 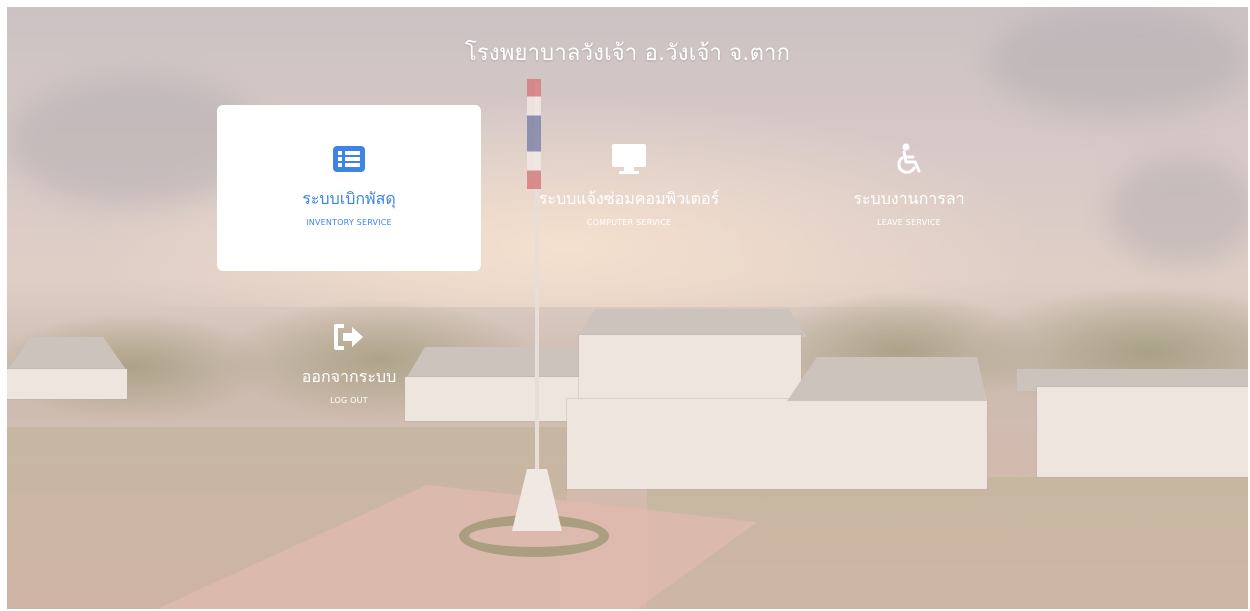 What do you see at coordinates (349, 159) in the screenshot?
I see `list-icon` at bounding box center [349, 159].